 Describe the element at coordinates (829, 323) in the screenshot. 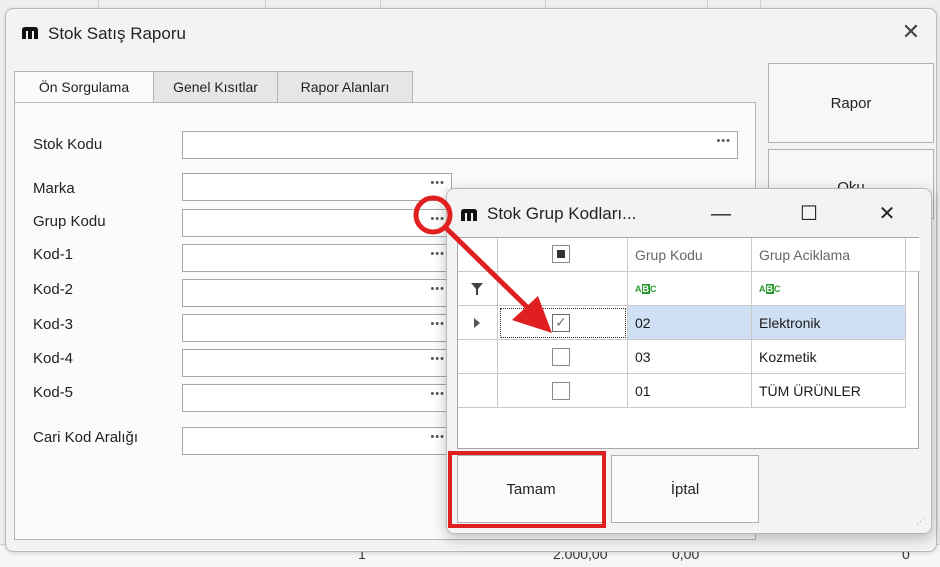

I see `table-cell-grup-aciklama: Elektronik` at that location.